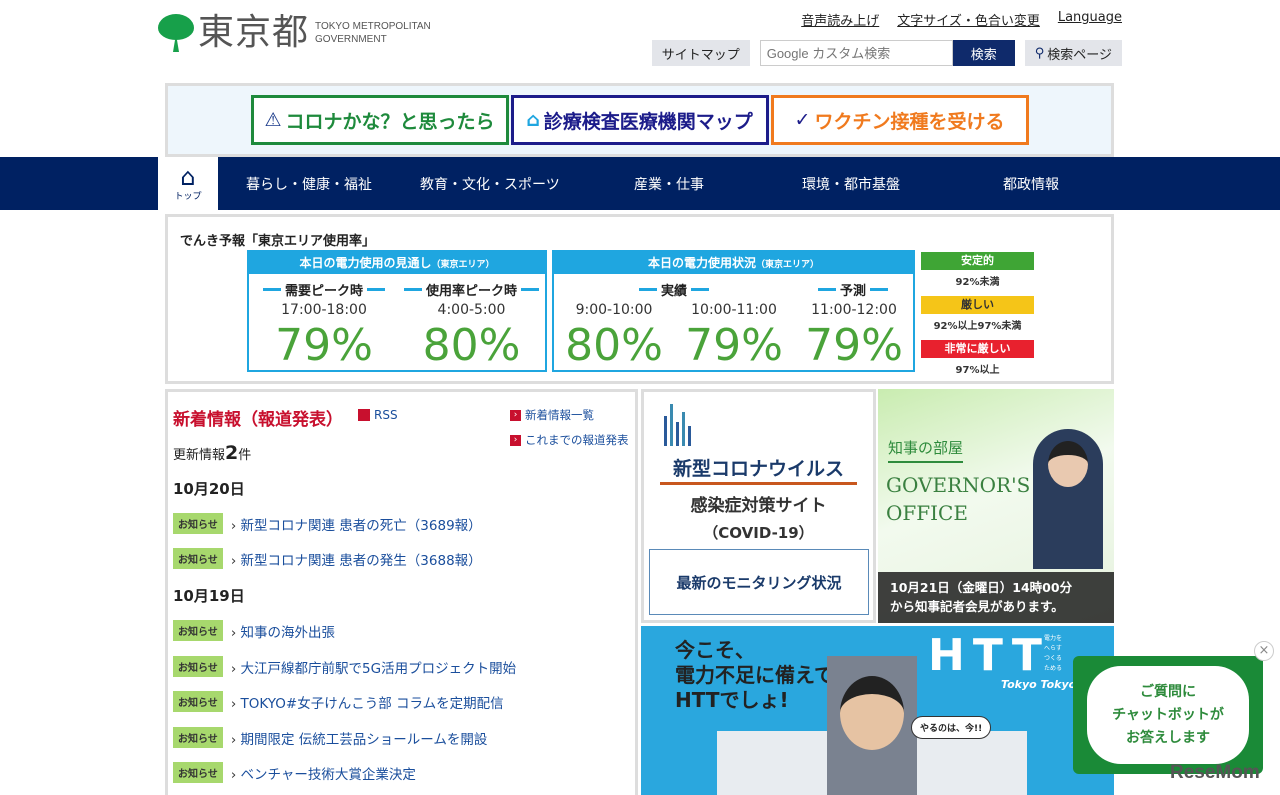 The image size is (1280, 795). I want to click on speech-bubble: やるのは、今!!, so click(951, 727).